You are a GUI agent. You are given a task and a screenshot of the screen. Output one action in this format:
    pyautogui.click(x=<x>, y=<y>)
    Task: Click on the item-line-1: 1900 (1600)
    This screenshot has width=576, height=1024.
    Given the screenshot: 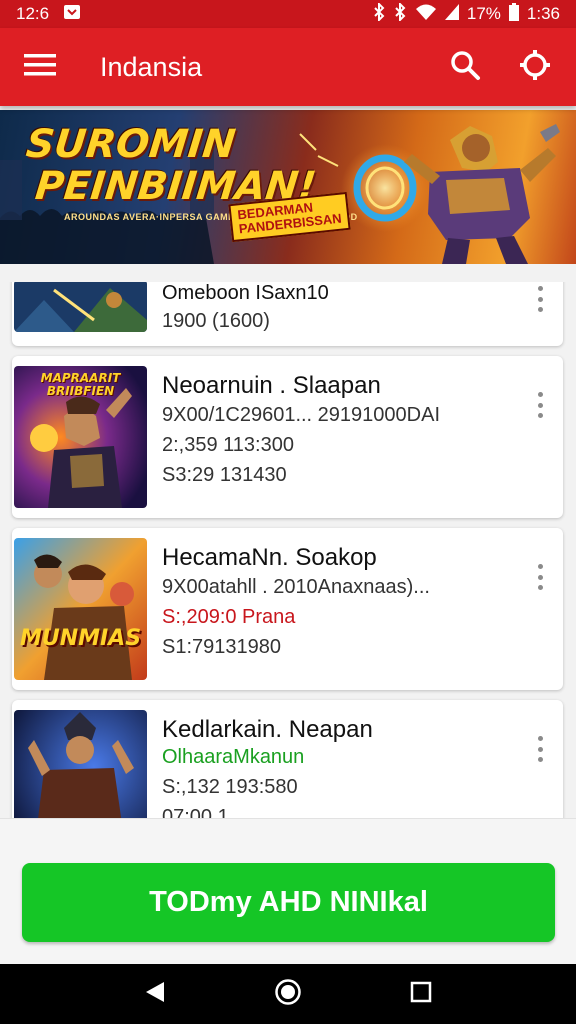 What is the action you would take?
    pyautogui.click(x=216, y=321)
    